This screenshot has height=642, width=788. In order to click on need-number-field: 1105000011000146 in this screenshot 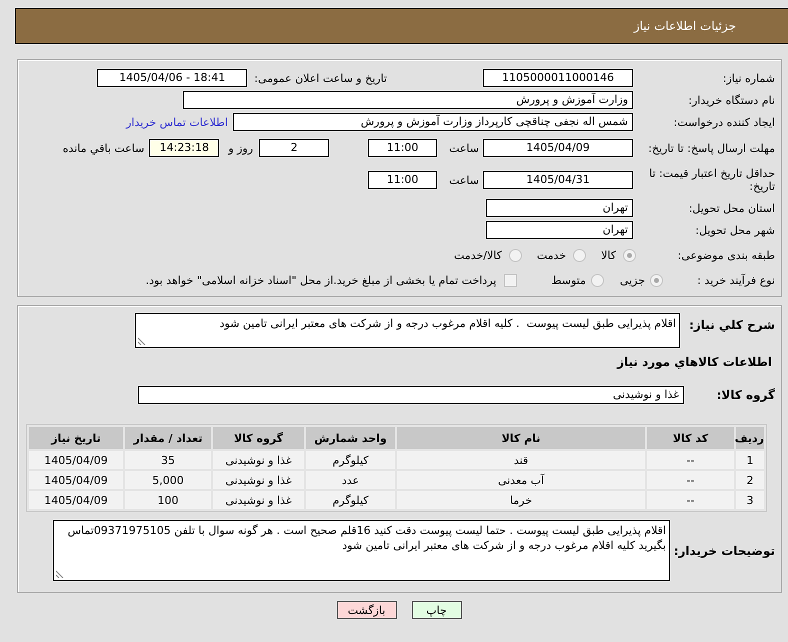, I will do `click(558, 78)`.